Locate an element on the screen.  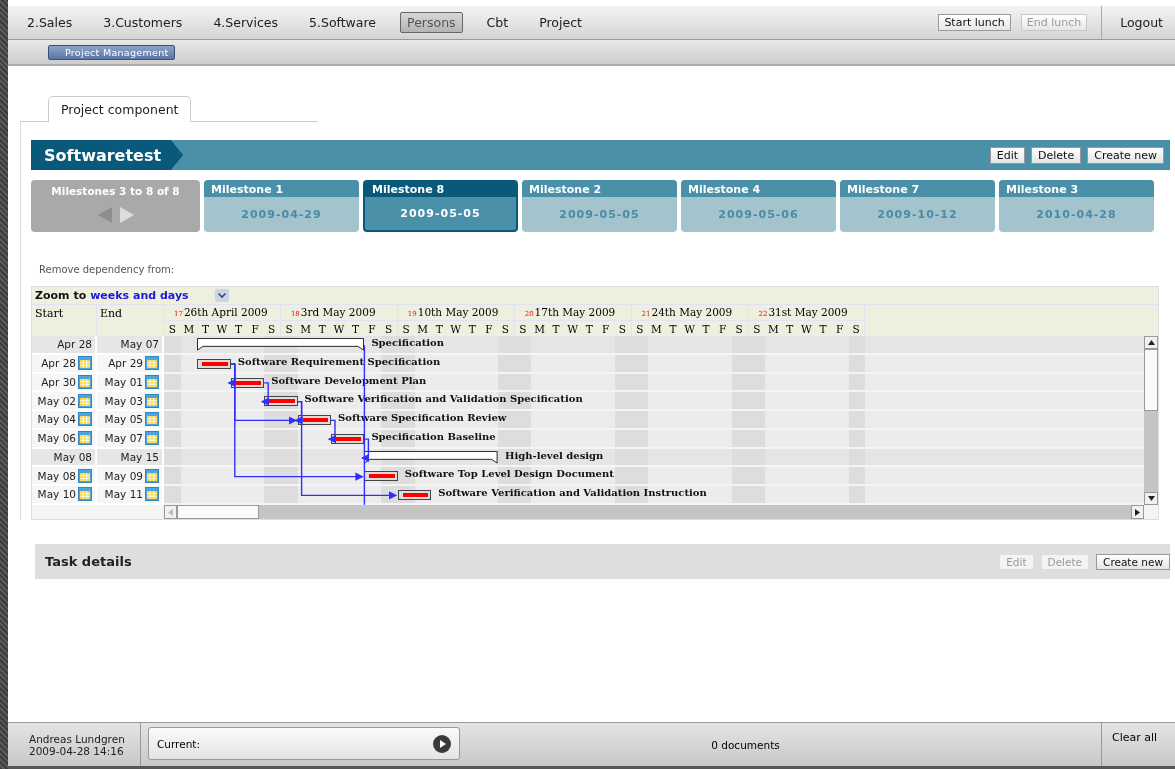
vertical-scrollbar is located at coordinates (1151, 420).